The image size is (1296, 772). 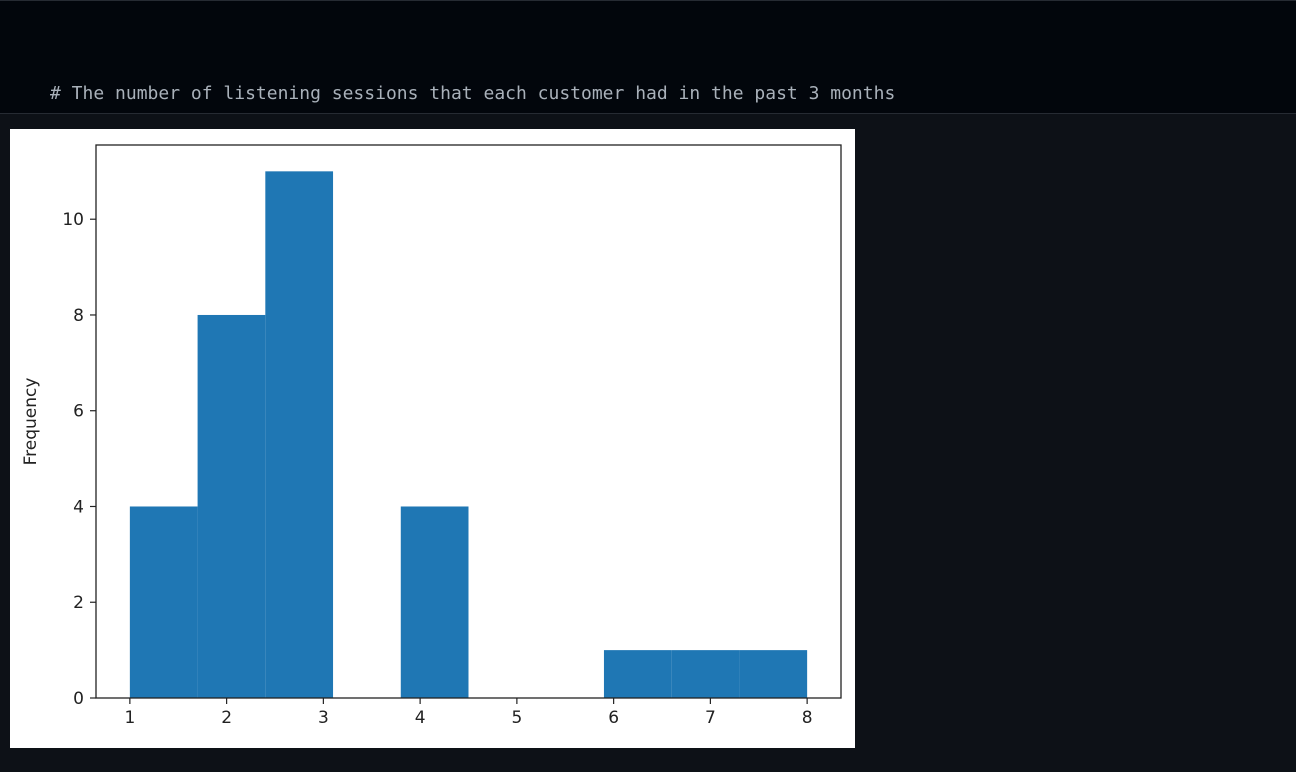 I want to click on y-axis-label: Frequency, so click(x=31, y=422).